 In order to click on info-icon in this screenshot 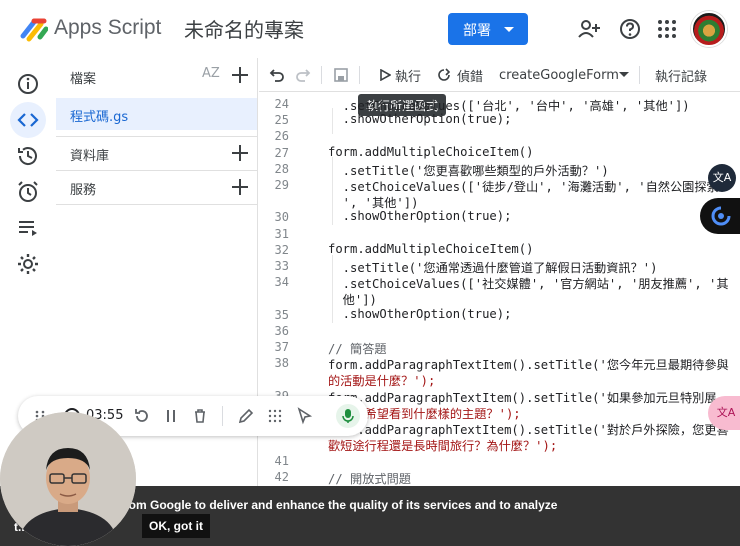, I will do `click(28, 84)`.